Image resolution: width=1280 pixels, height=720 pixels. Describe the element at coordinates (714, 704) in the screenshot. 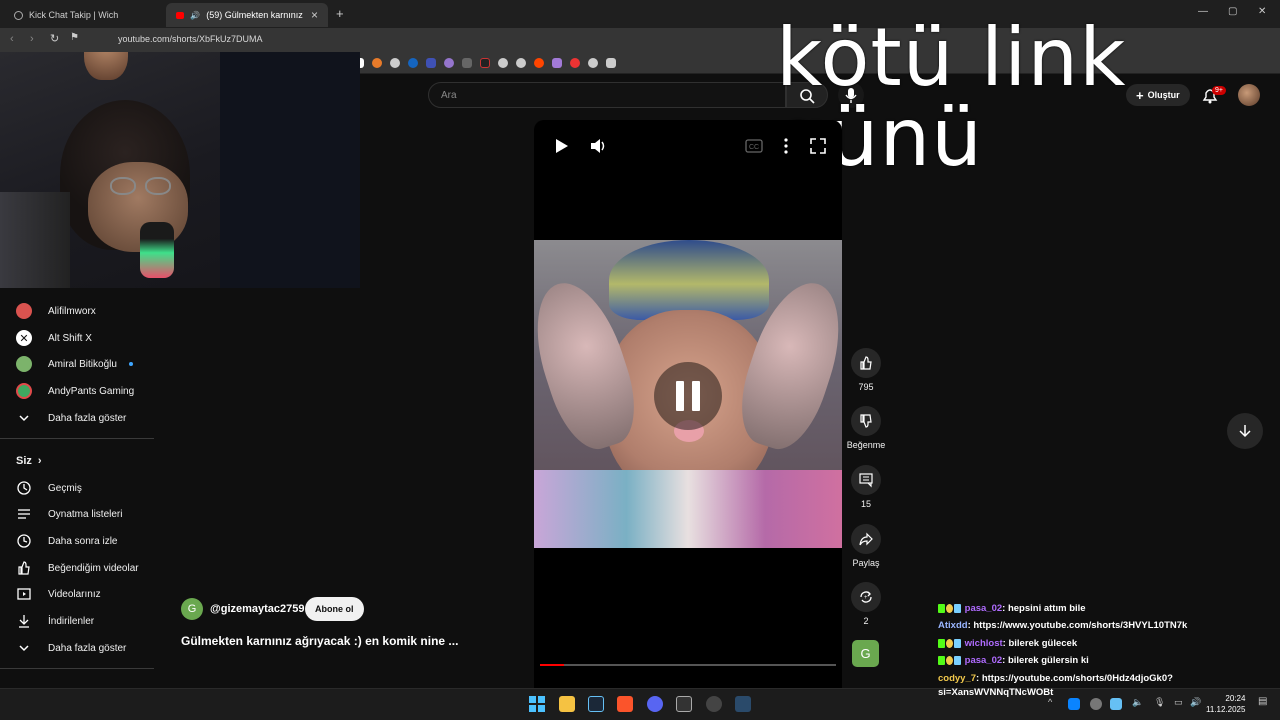

I see `obs-icon` at that location.